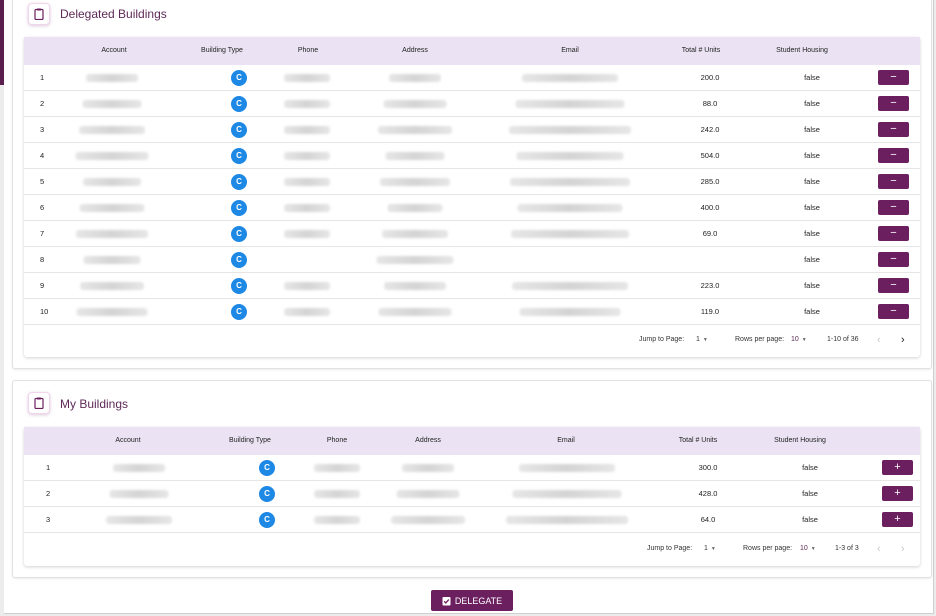  Describe the element at coordinates (42, 207) in the screenshot. I see `row-number: 6` at that location.